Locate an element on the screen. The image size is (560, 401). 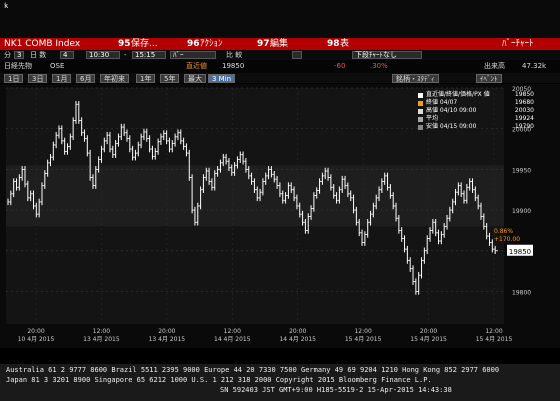
last-label: 直近値 is located at coordinates (196, 66).